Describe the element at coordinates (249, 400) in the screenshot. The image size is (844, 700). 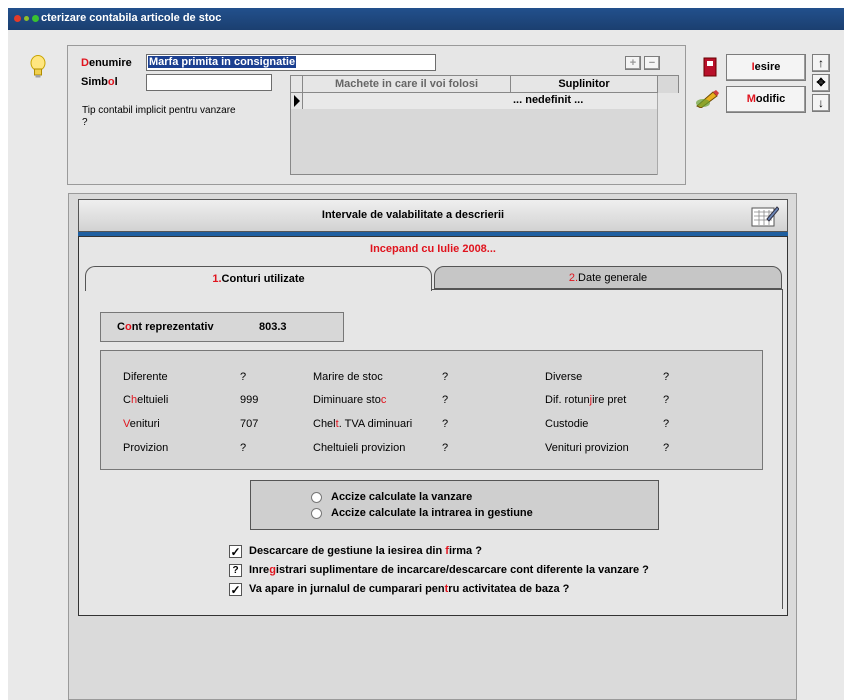
I see `cheltuieli-value: 999` at that location.